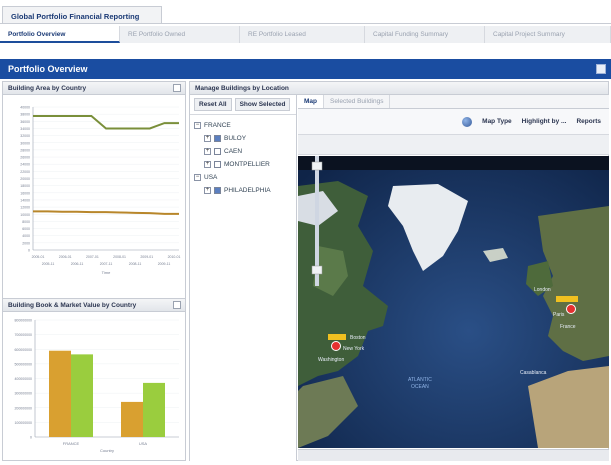 This screenshot has height=465, width=611. Describe the element at coordinates (247, 190) in the screenshot. I see `tree-node-label: PHILADELPHIA` at that location.